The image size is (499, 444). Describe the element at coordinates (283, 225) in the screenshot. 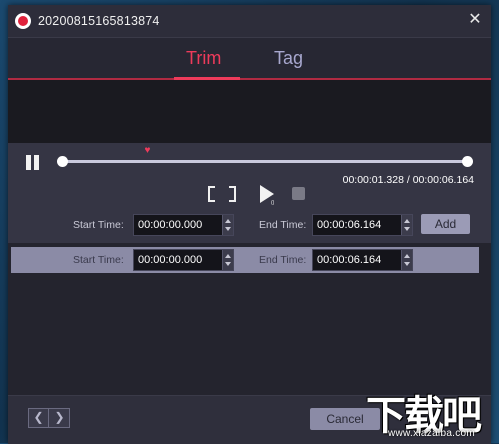

I see `end-time-label: End Time:` at that location.